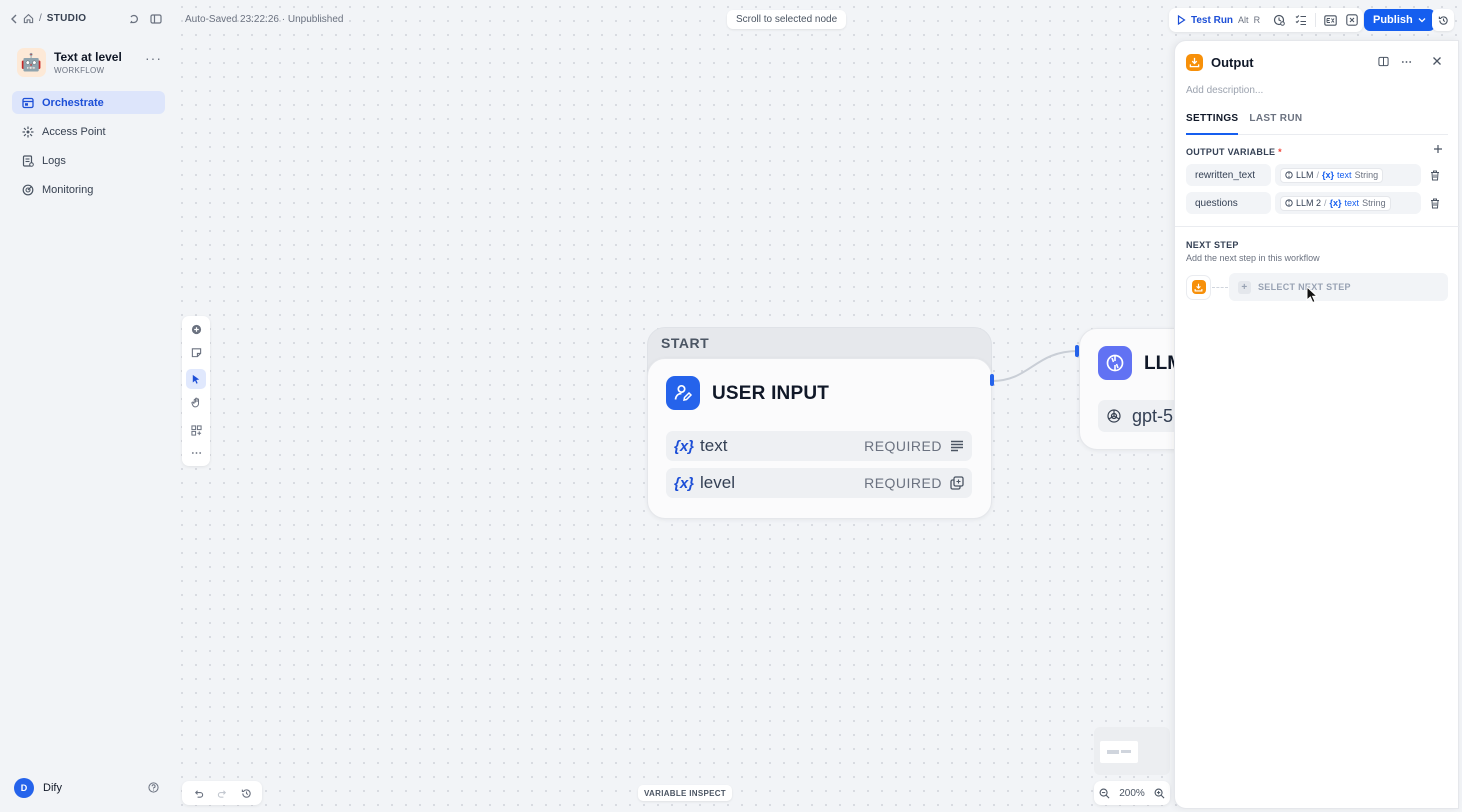 The height and width of the screenshot is (812, 1462). I want to click on minimap-viewport, so click(1119, 752).